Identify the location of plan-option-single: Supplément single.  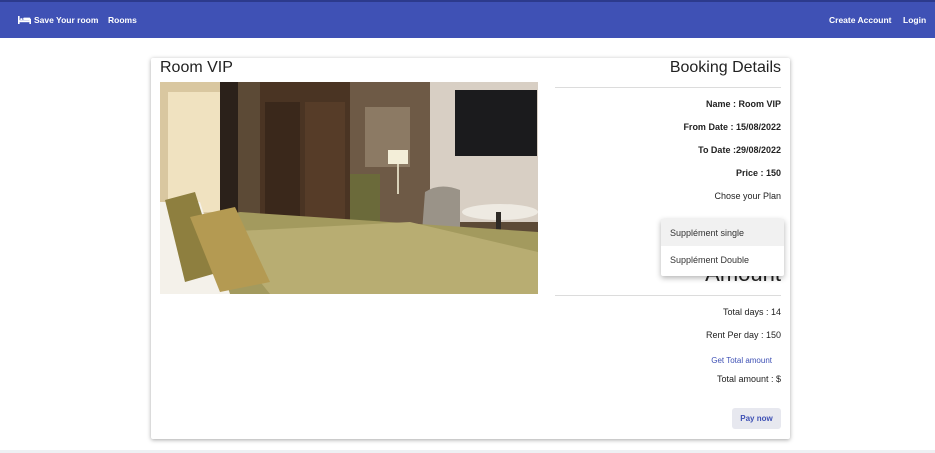
(722, 232).